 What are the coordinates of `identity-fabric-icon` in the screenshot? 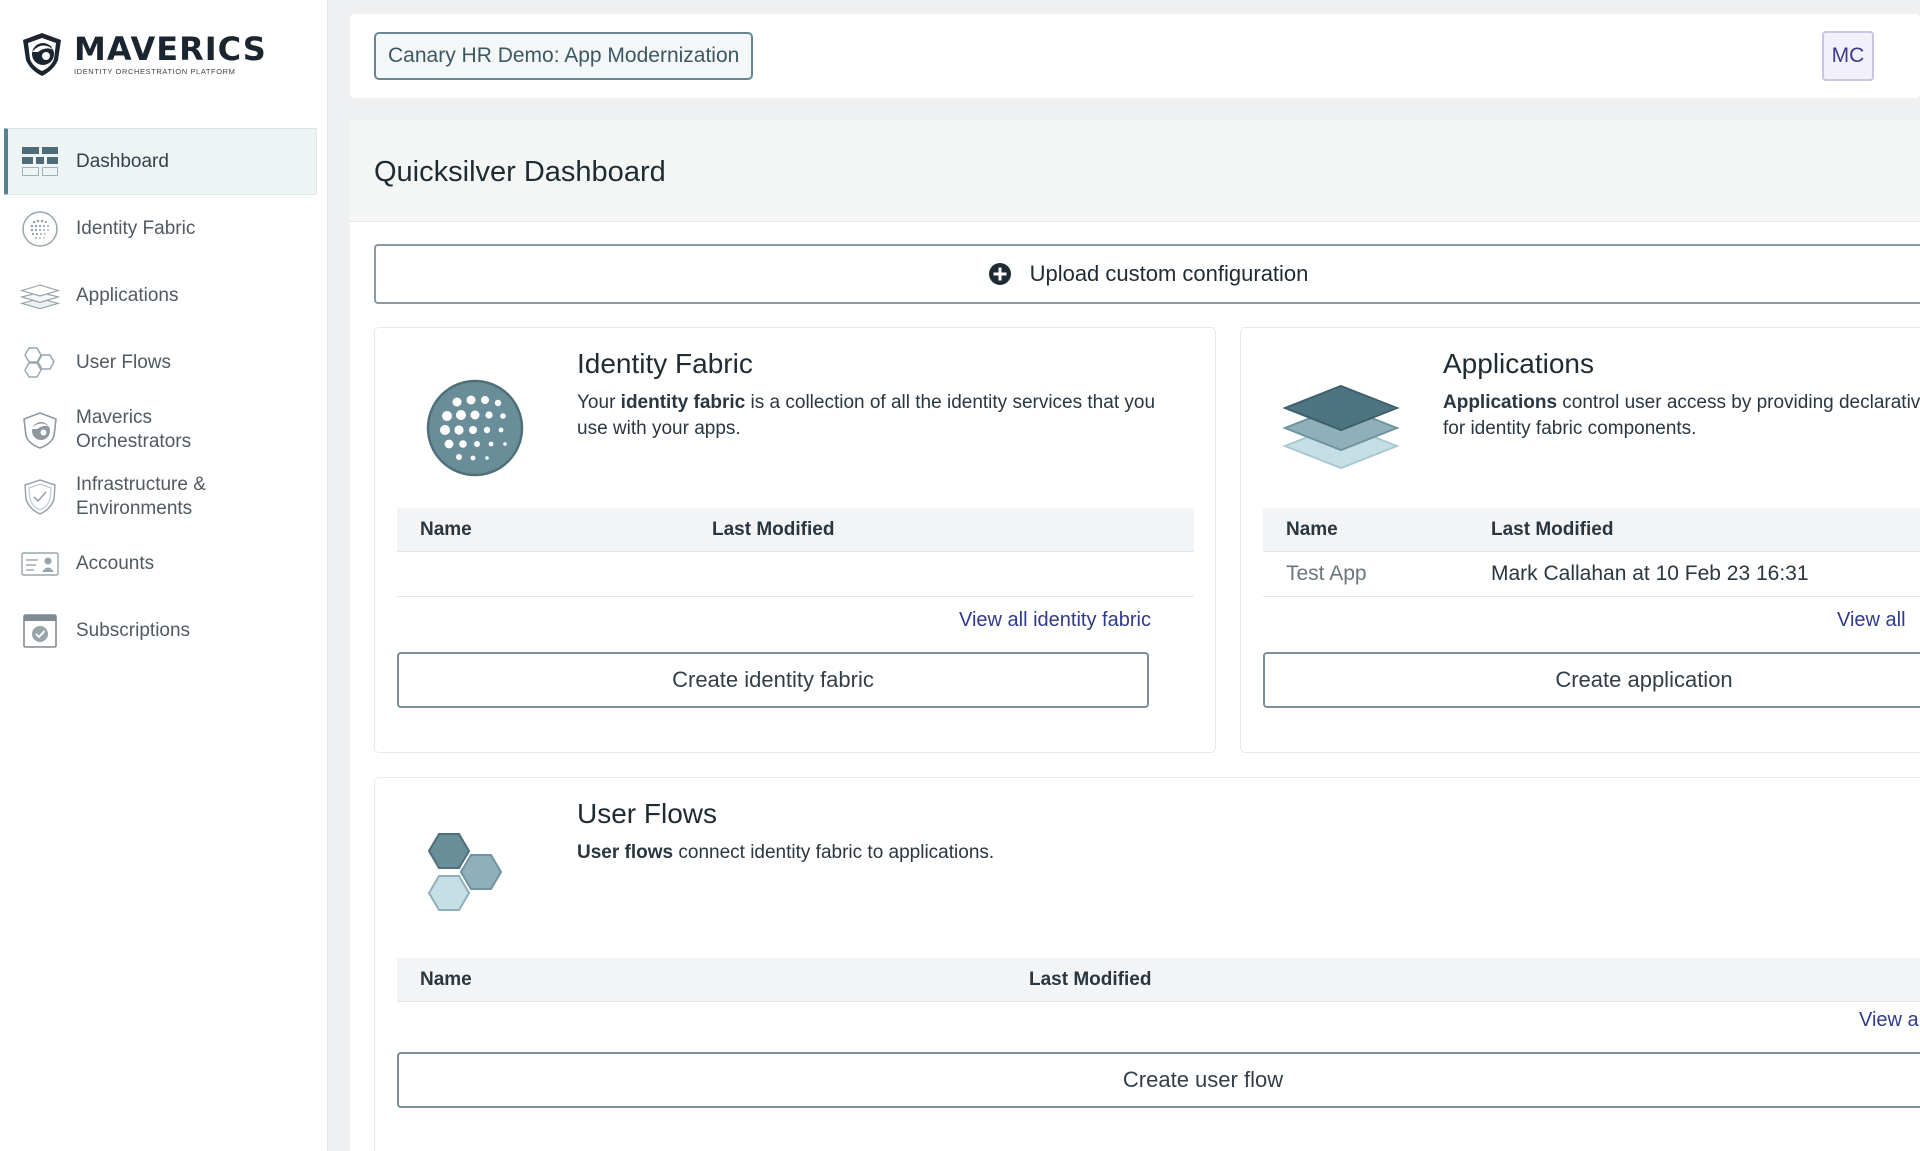 It's located at (40, 229).